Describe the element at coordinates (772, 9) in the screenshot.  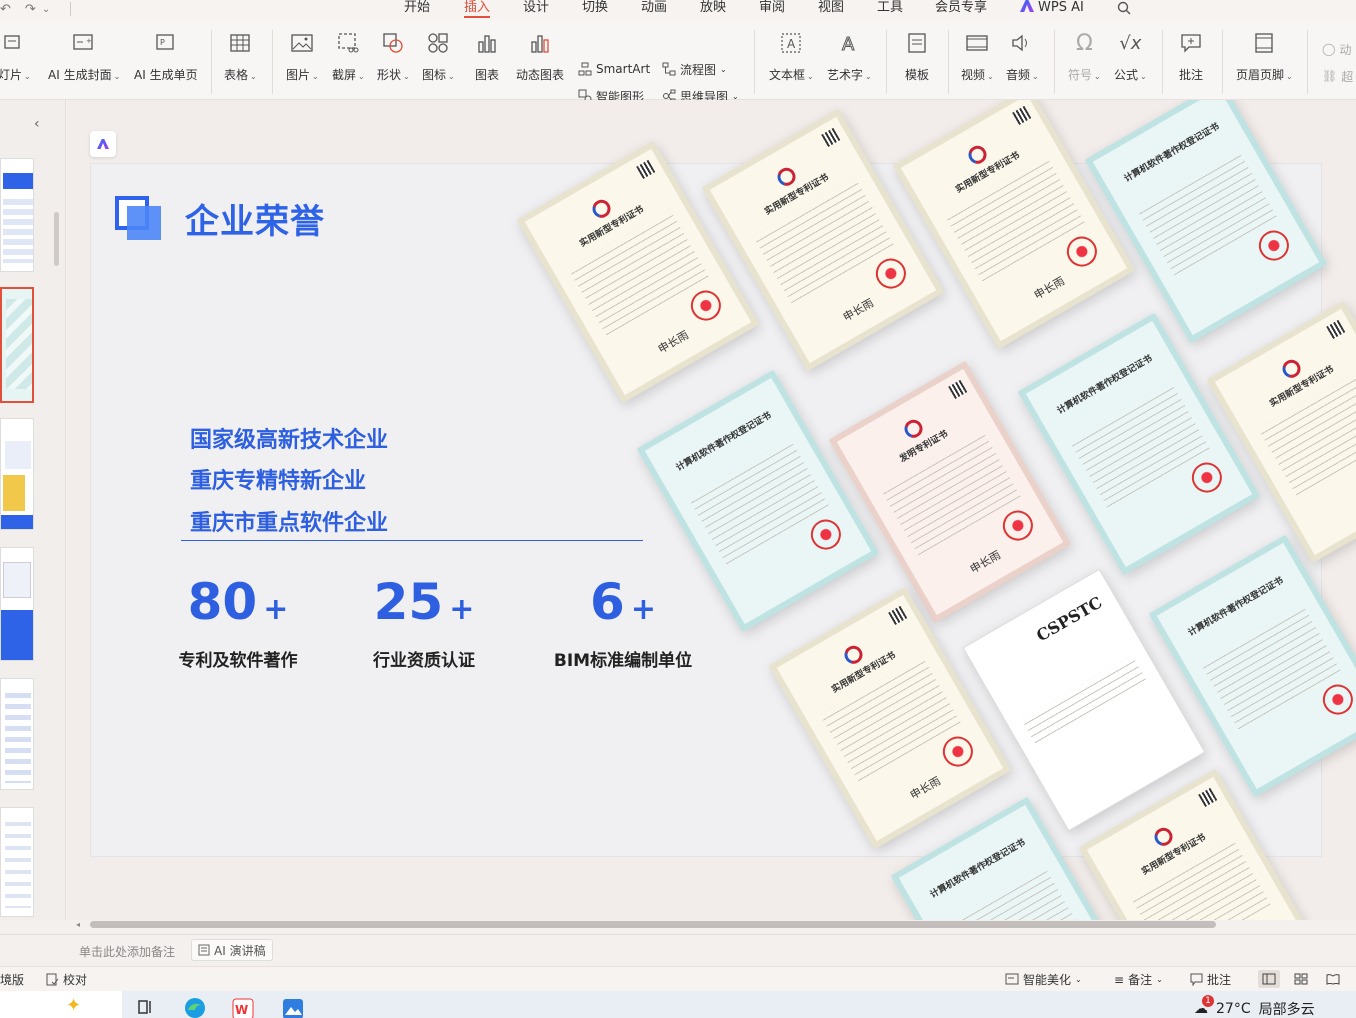
I see `menu-review: 审阅` at that location.